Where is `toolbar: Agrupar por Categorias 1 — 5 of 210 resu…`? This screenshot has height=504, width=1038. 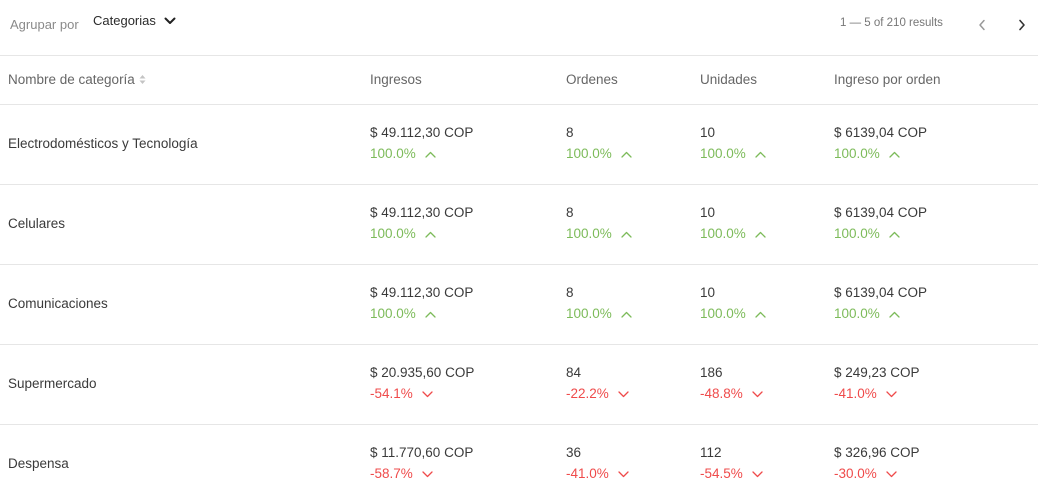 toolbar: Agrupar por Categorias 1 — 5 of 210 resu… is located at coordinates (519, 28).